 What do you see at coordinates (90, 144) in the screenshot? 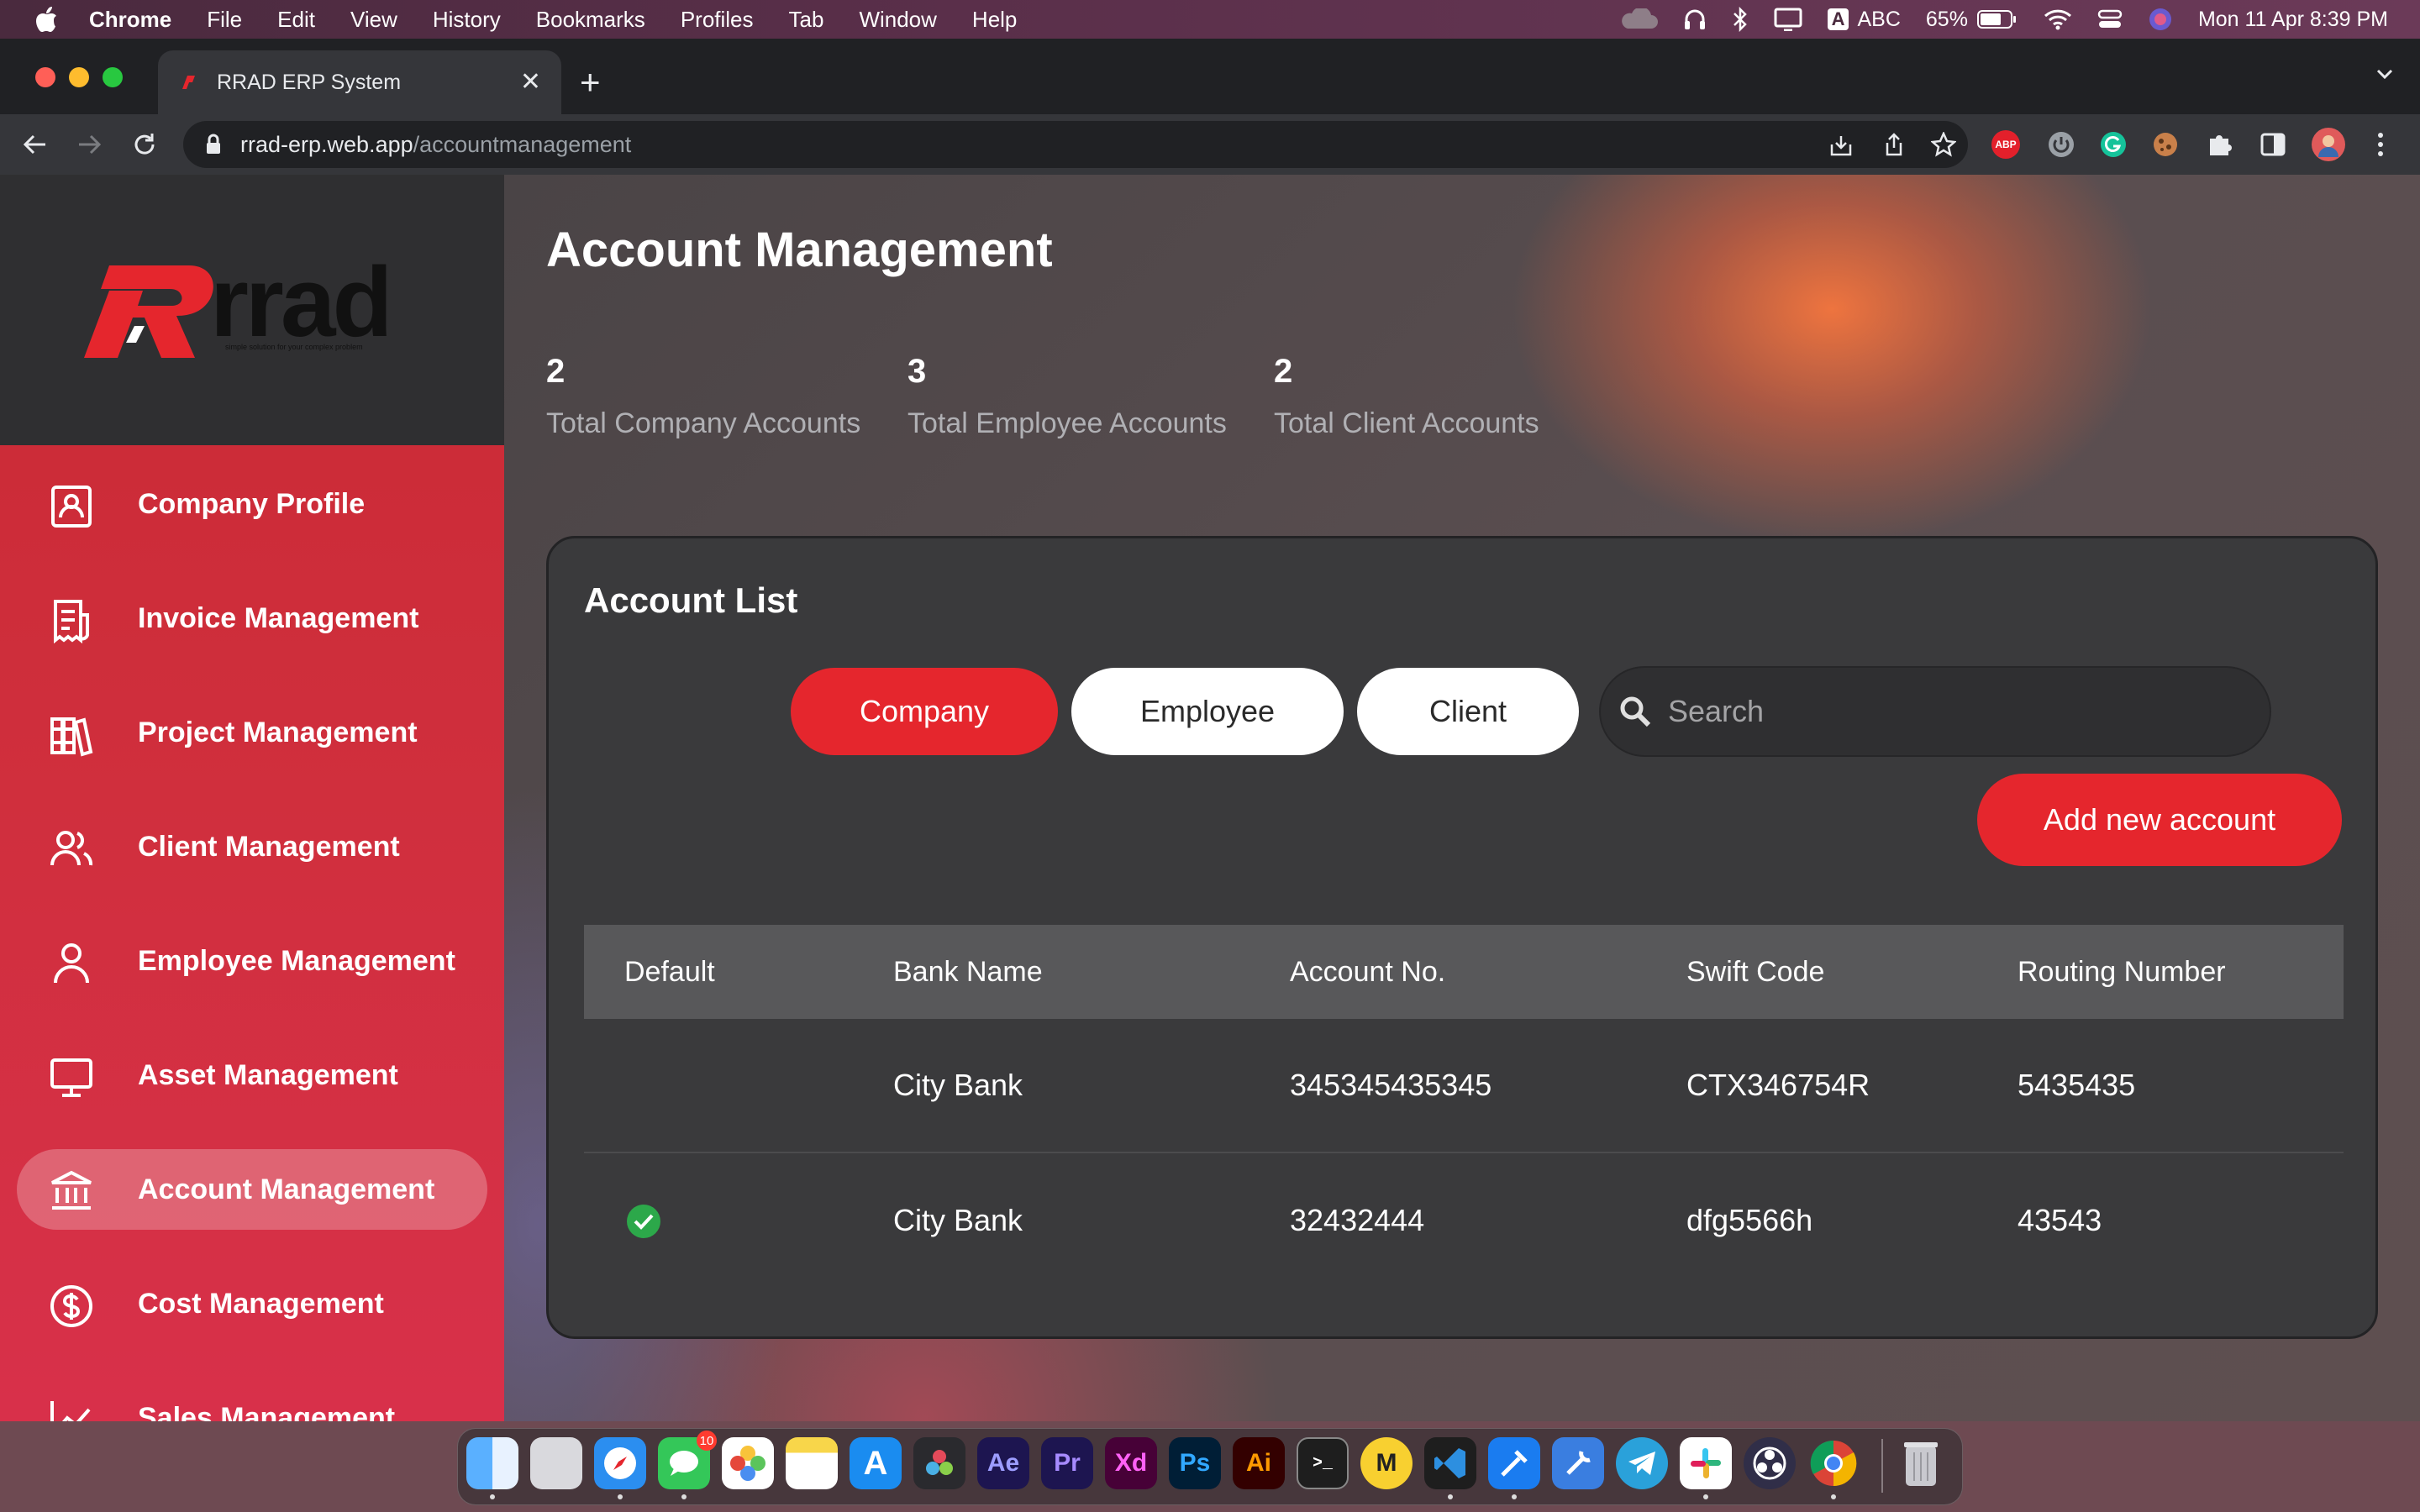
I see `forward-arrow-icon` at bounding box center [90, 144].